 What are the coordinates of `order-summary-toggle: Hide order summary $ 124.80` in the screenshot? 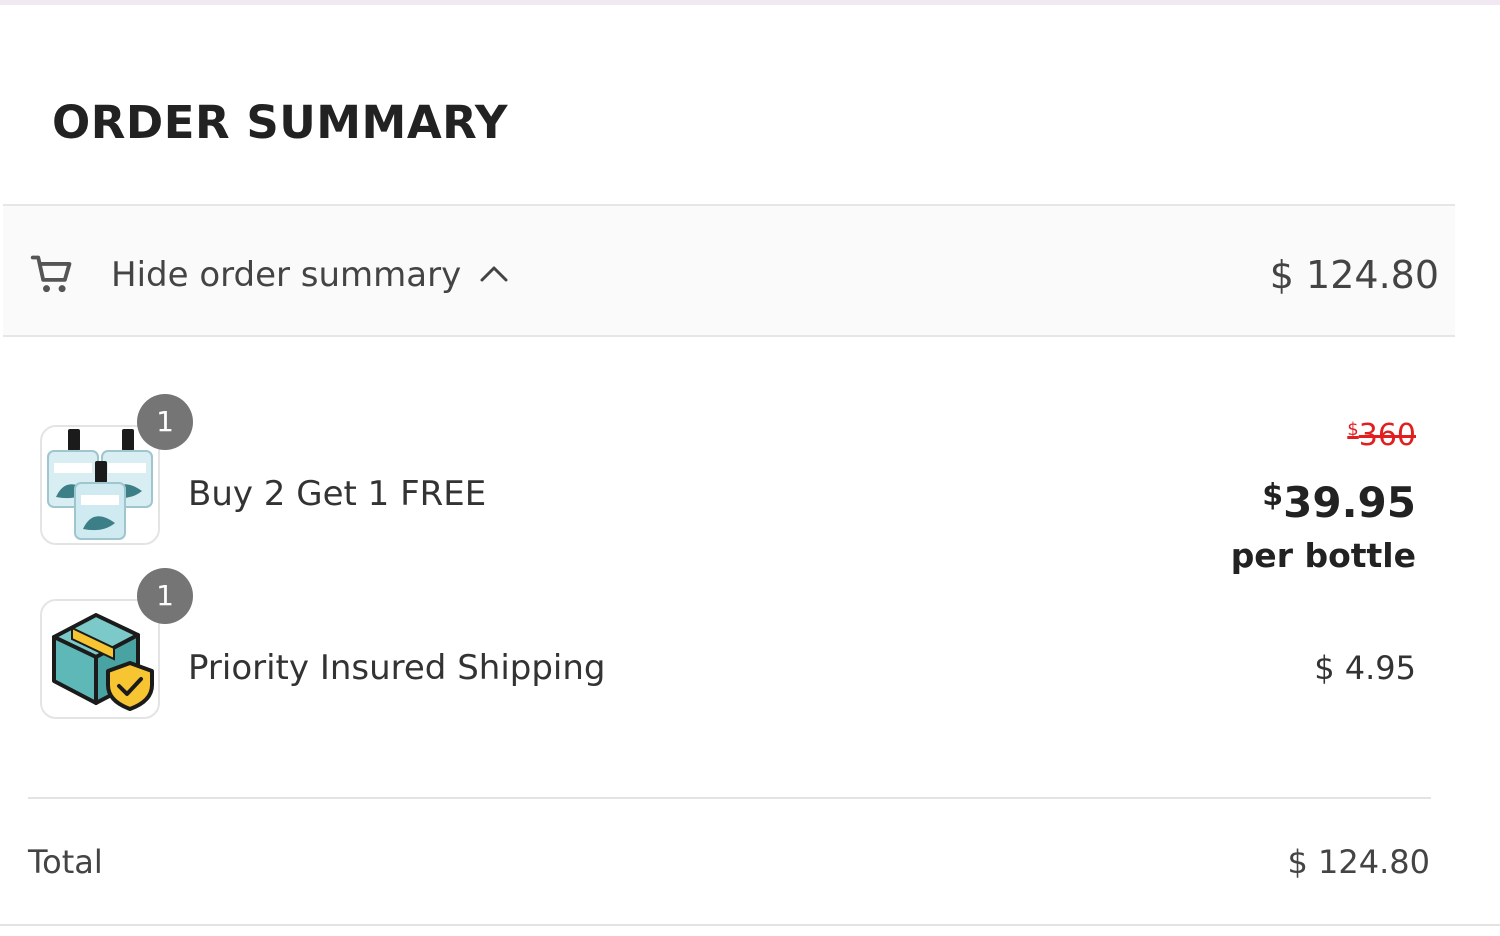 It's located at (729, 270).